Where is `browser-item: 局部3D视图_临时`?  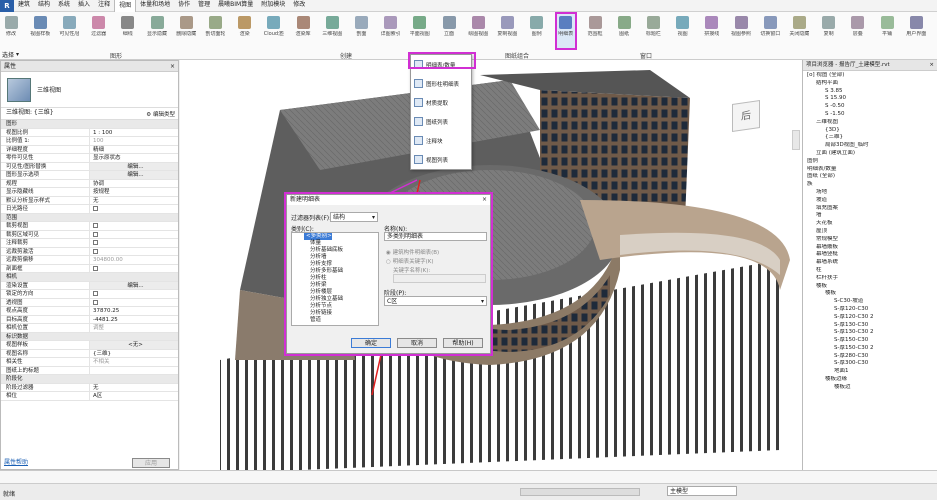 browser-item: 局部3D视图_临时 is located at coordinates (870, 146).